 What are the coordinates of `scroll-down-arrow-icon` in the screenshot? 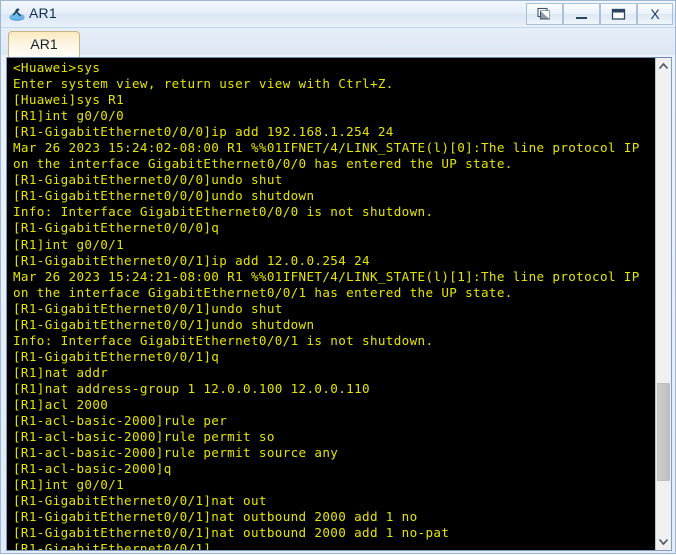 It's located at (663, 541).